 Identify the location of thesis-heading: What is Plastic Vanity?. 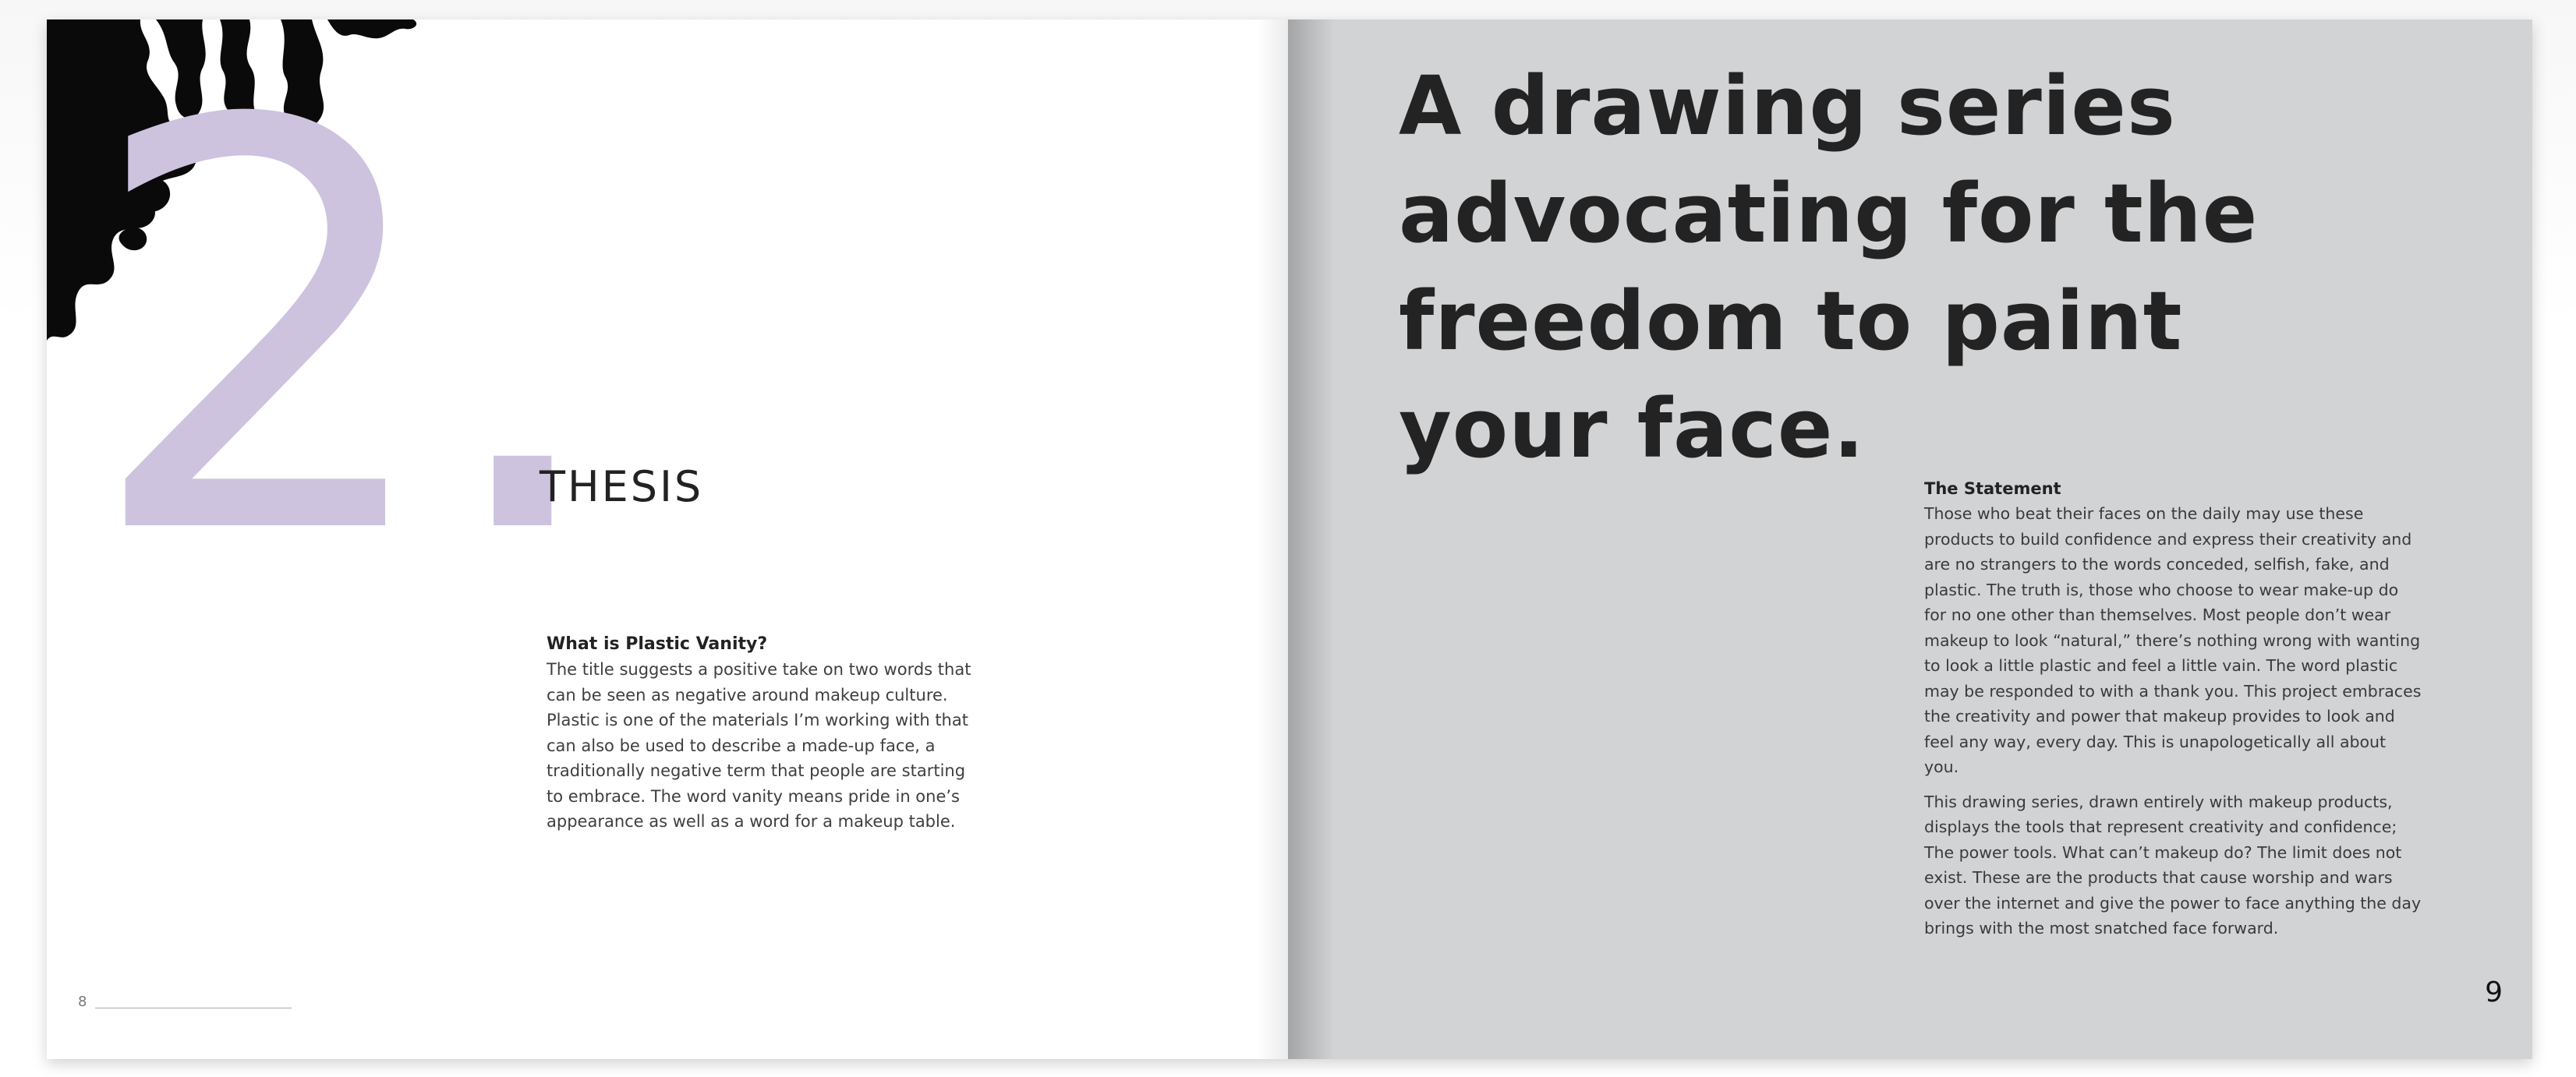
(657, 644).